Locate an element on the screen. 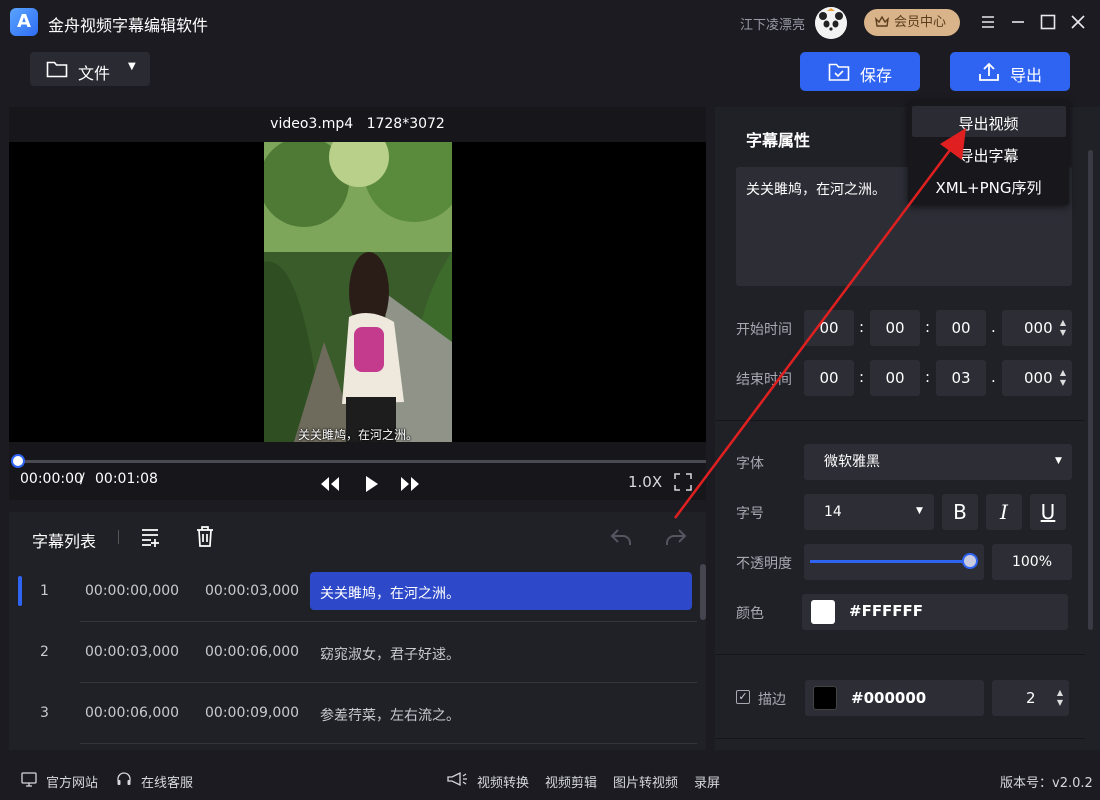 This screenshot has width=1100, height=800. username: 江下凌漂亮 is located at coordinates (772, 23).